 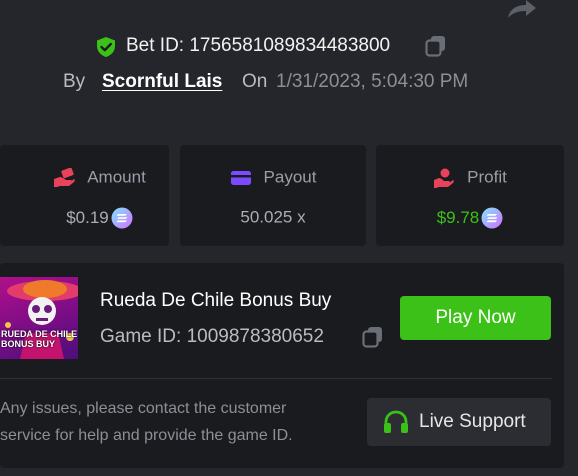 What do you see at coordinates (87, 217) in the screenshot?
I see `amount-value: $0.19` at bounding box center [87, 217].